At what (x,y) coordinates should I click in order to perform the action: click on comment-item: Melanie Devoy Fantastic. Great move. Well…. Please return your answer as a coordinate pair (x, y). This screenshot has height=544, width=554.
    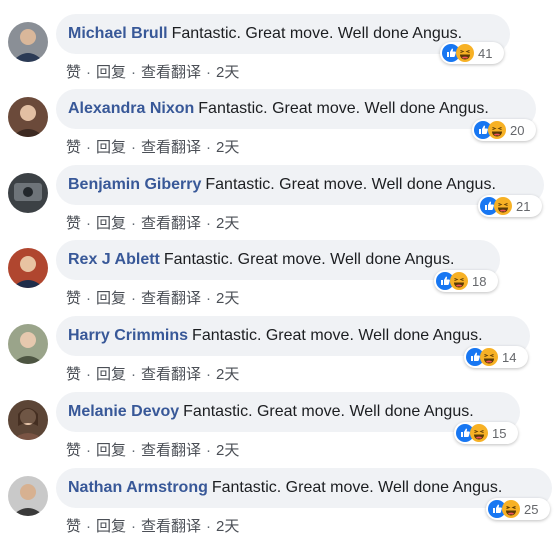
    Looking at the image, I should click on (277, 430).